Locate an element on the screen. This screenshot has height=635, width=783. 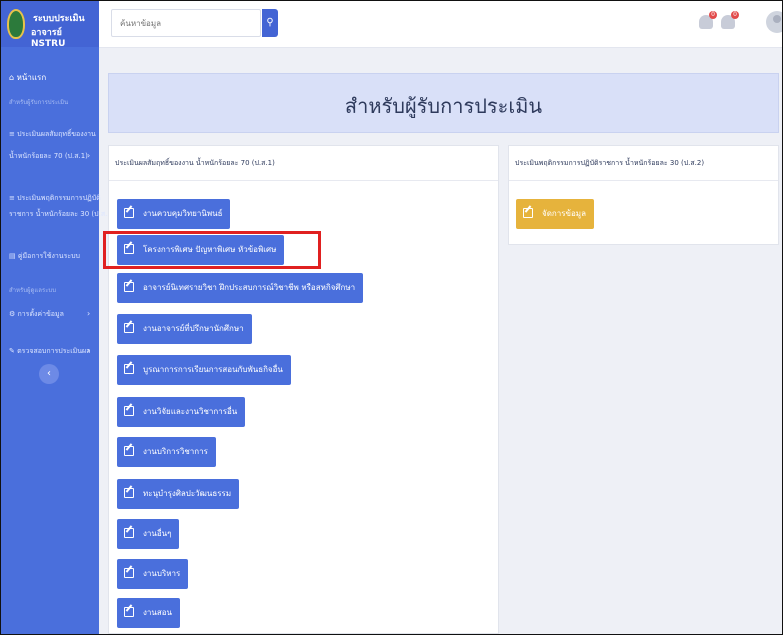
sidebar-item-label: หน้าแรก is located at coordinates (31, 77).